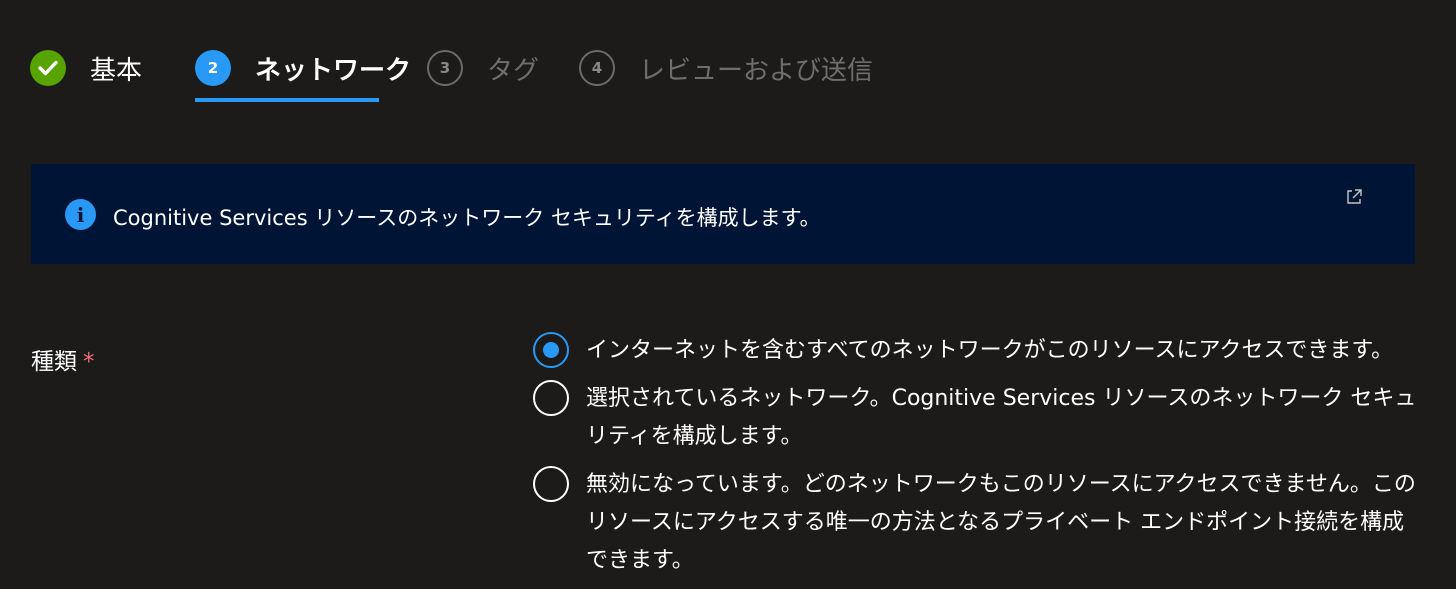 This screenshot has height=589, width=1456. What do you see at coordinates (54, 362) in the screenshot?
I see `type-label-text: 種類` at bounding box center [54, 362].